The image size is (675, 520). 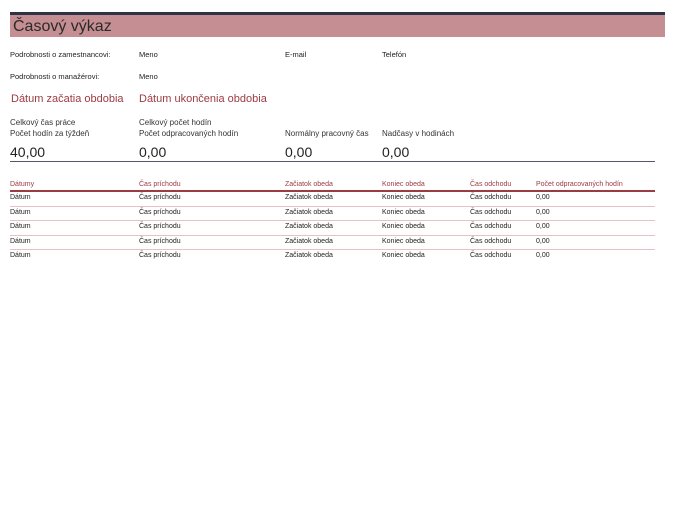 What do you see at coordinates (491, 184) in the screenshot?
I see `column-header-departure: Čas odchodu` at bounding box center [491, 184].